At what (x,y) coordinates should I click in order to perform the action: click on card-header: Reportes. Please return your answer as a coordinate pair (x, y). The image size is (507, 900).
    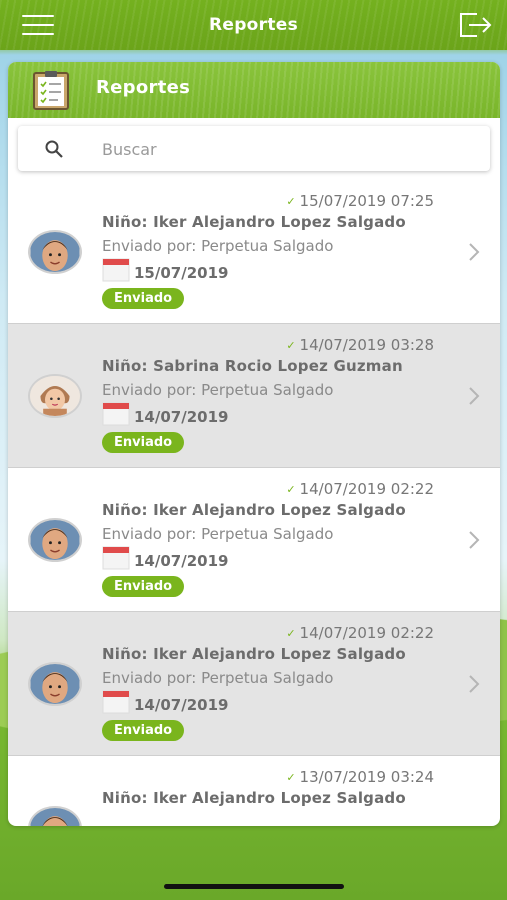
    Looking at the image, I should click on (254, 90).